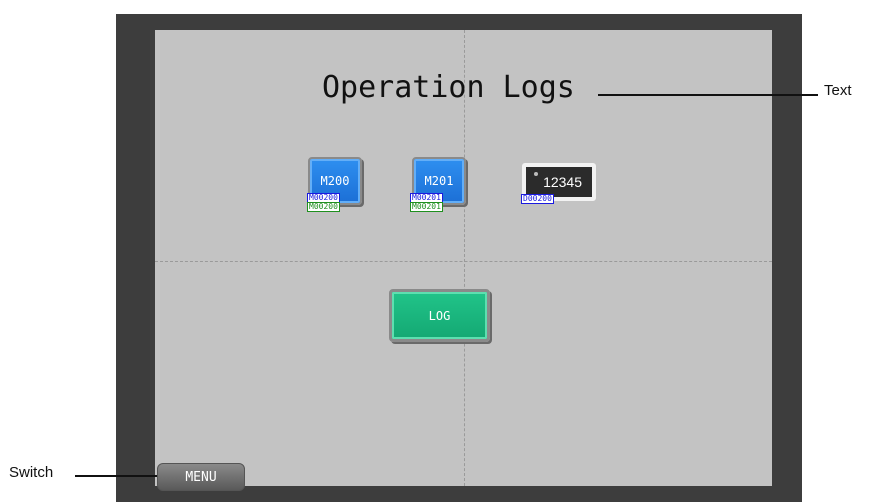 Image resolution: width=869 pixels, height=502 pixels. I want to click on text-callout-line, so click(708, 95).